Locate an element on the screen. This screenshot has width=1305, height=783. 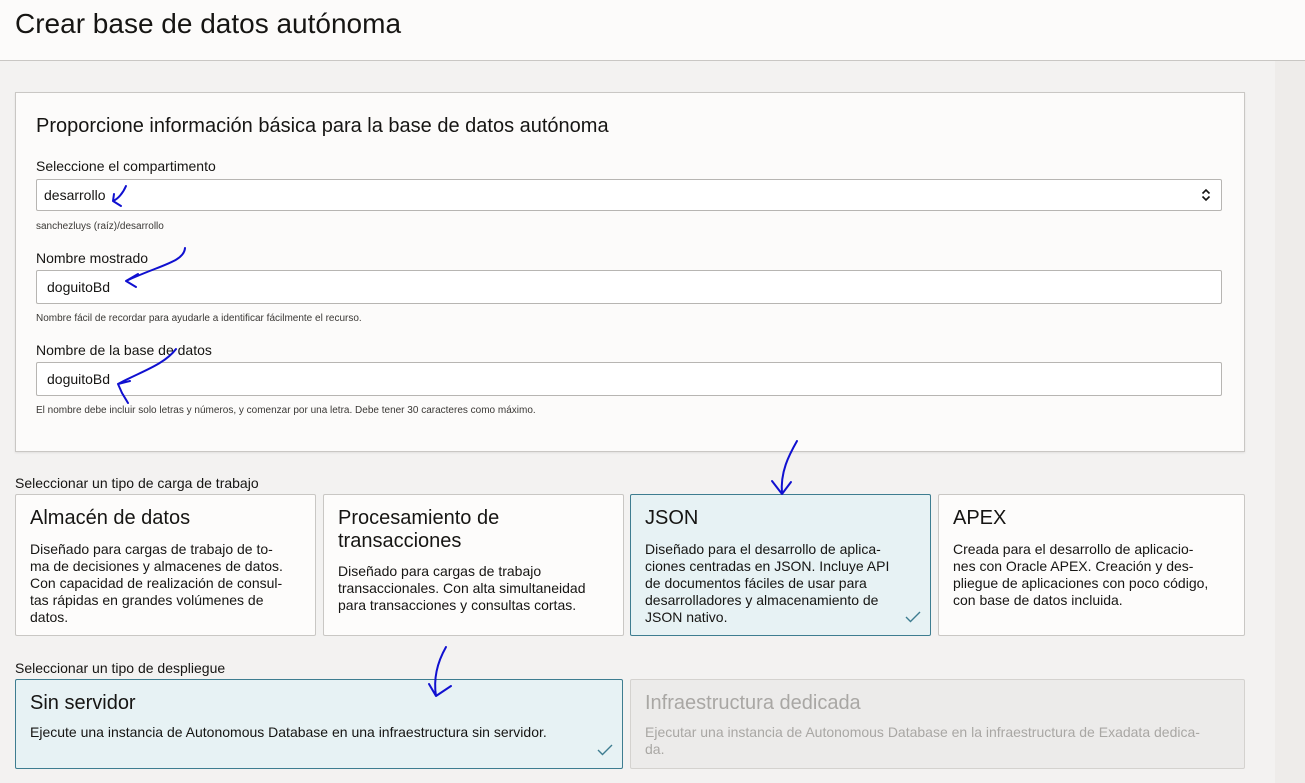
chevron-up-down-icon is located at coordinates (1206, 195).